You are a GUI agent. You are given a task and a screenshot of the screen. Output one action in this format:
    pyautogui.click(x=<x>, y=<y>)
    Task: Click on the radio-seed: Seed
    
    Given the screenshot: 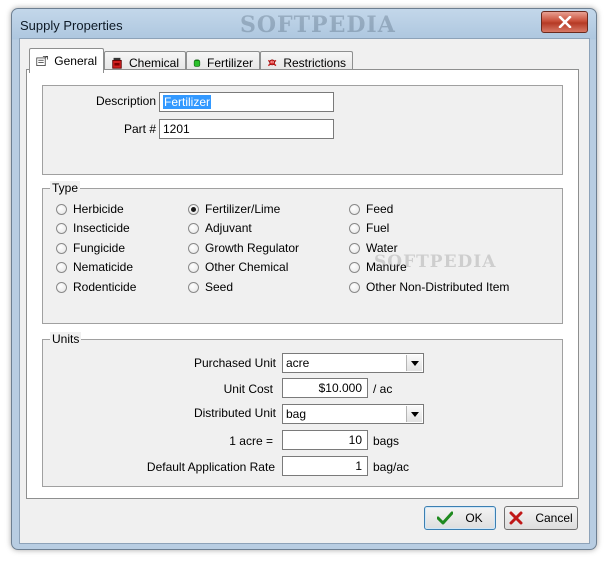 What is the action you would take?
    pyautogui.click(x=210, y=287)
    